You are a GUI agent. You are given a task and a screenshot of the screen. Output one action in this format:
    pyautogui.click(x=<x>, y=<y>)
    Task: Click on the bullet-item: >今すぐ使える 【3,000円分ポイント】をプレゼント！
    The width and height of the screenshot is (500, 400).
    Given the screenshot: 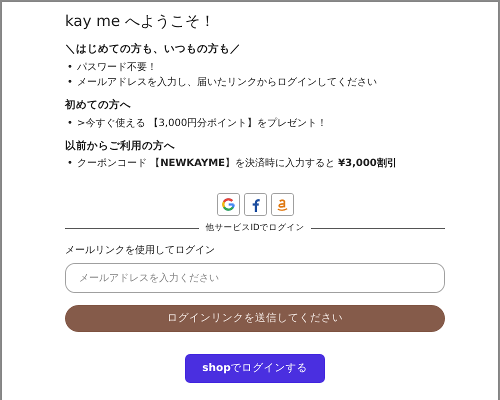 What is the action you would take?
    pyautogui.click(x=202, y=123)
    